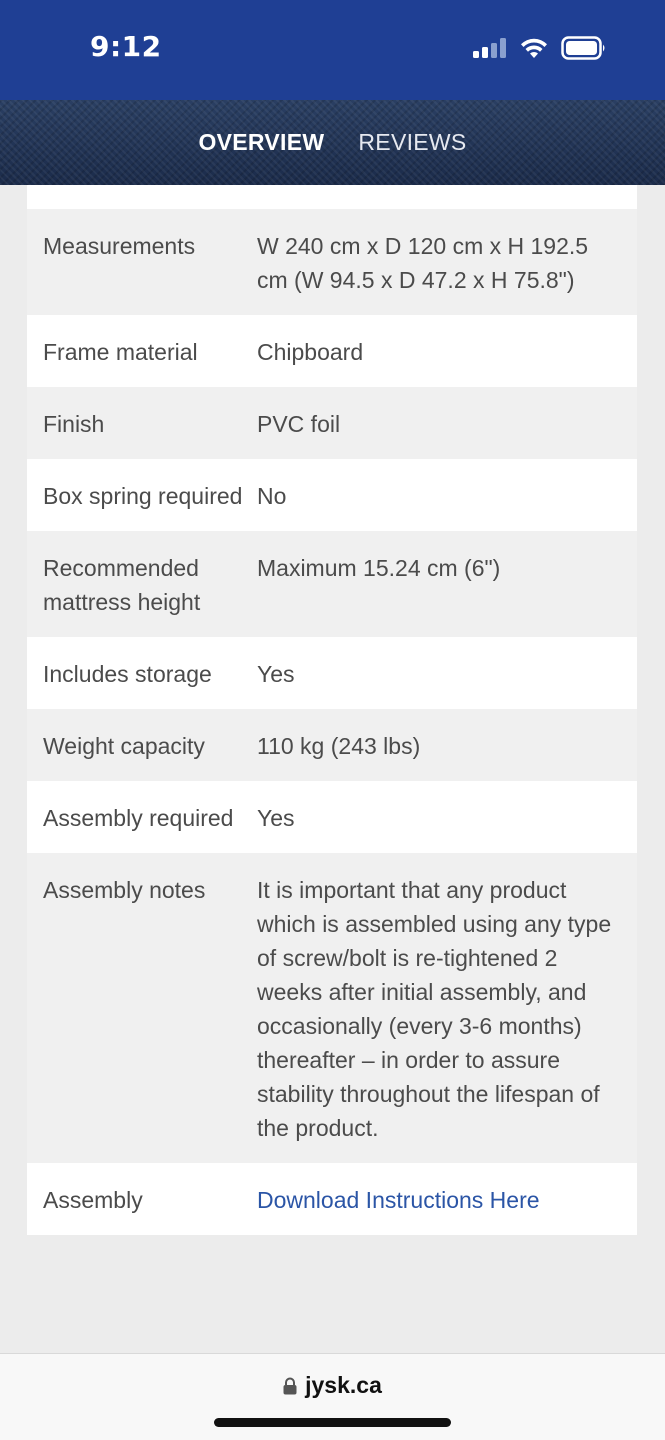 This screenshot has width=665, height=1440. What do you see at coordinates (127, 674) in the screenshot?
I see `spec-label: Includes storage` at bounding box center [127, 674].